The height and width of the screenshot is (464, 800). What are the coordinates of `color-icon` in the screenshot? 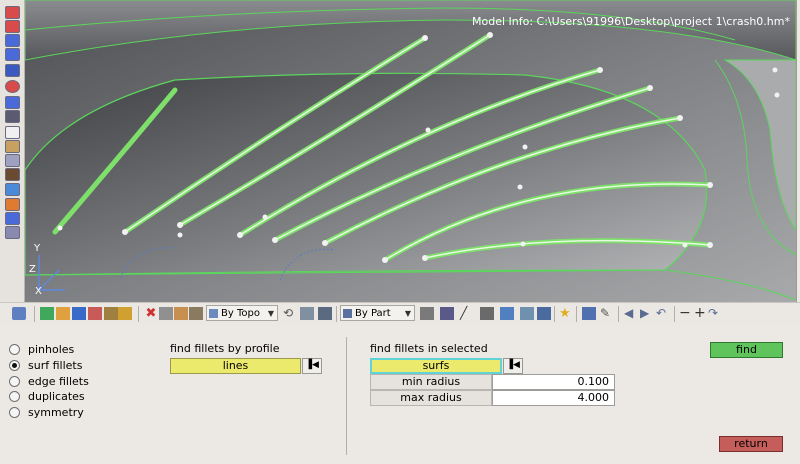 It's located at (63, 313).